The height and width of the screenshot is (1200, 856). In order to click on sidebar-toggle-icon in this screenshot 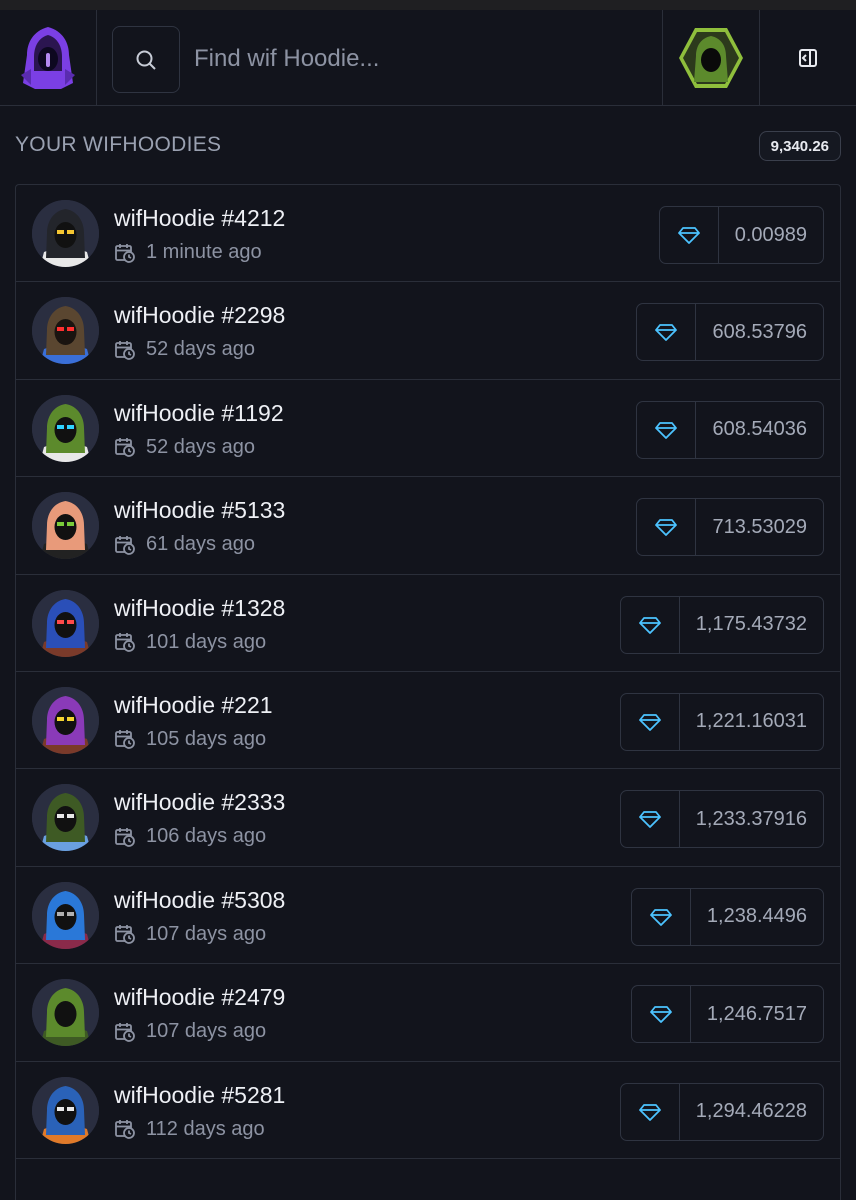, I will do `click(808, 57)`.